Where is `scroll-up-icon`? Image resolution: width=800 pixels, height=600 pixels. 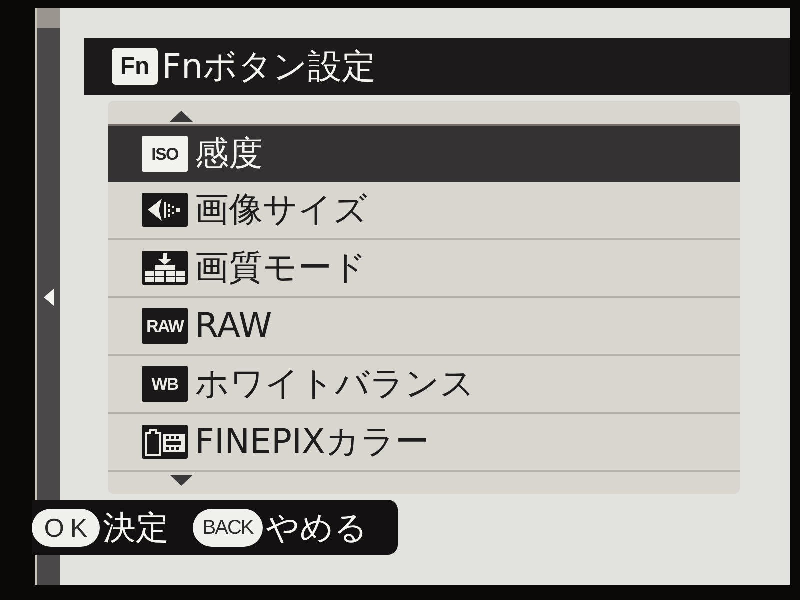 scroll-up-icon is located at coordinates (181, 116).